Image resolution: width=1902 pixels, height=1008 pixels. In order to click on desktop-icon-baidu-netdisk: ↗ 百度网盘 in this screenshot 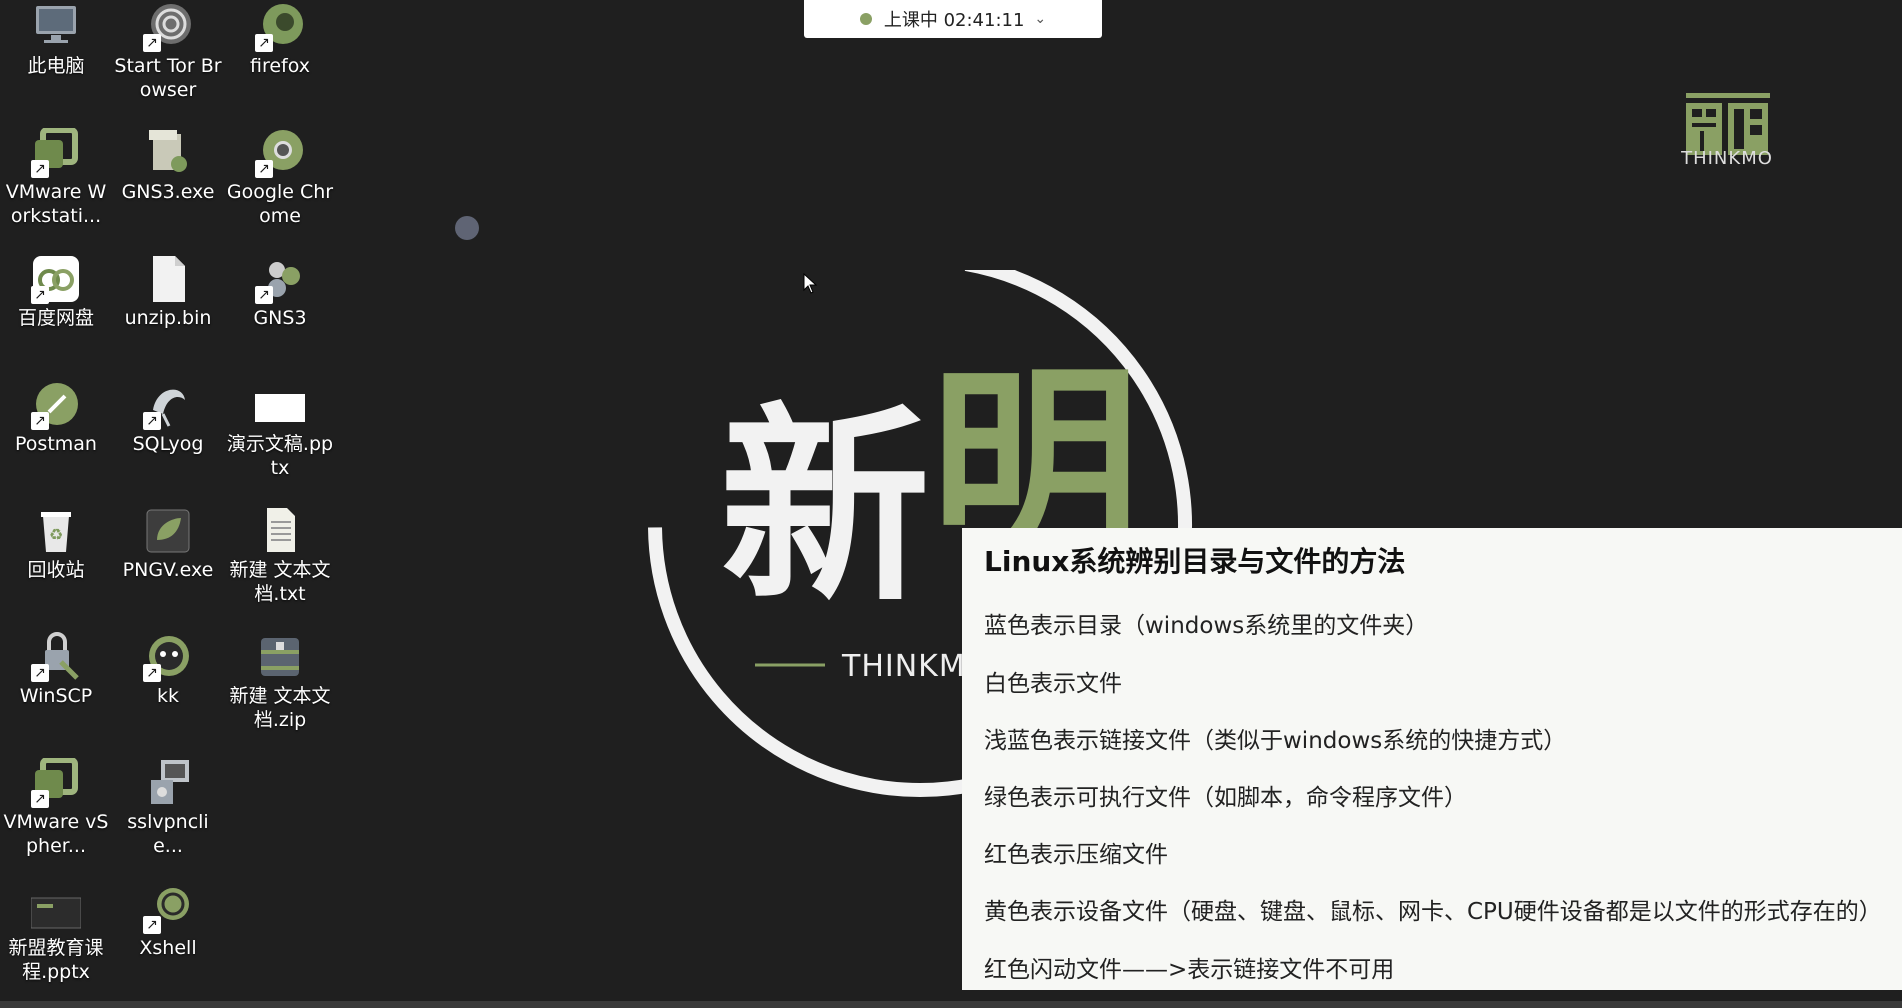, I will do `click(56, 315)`.